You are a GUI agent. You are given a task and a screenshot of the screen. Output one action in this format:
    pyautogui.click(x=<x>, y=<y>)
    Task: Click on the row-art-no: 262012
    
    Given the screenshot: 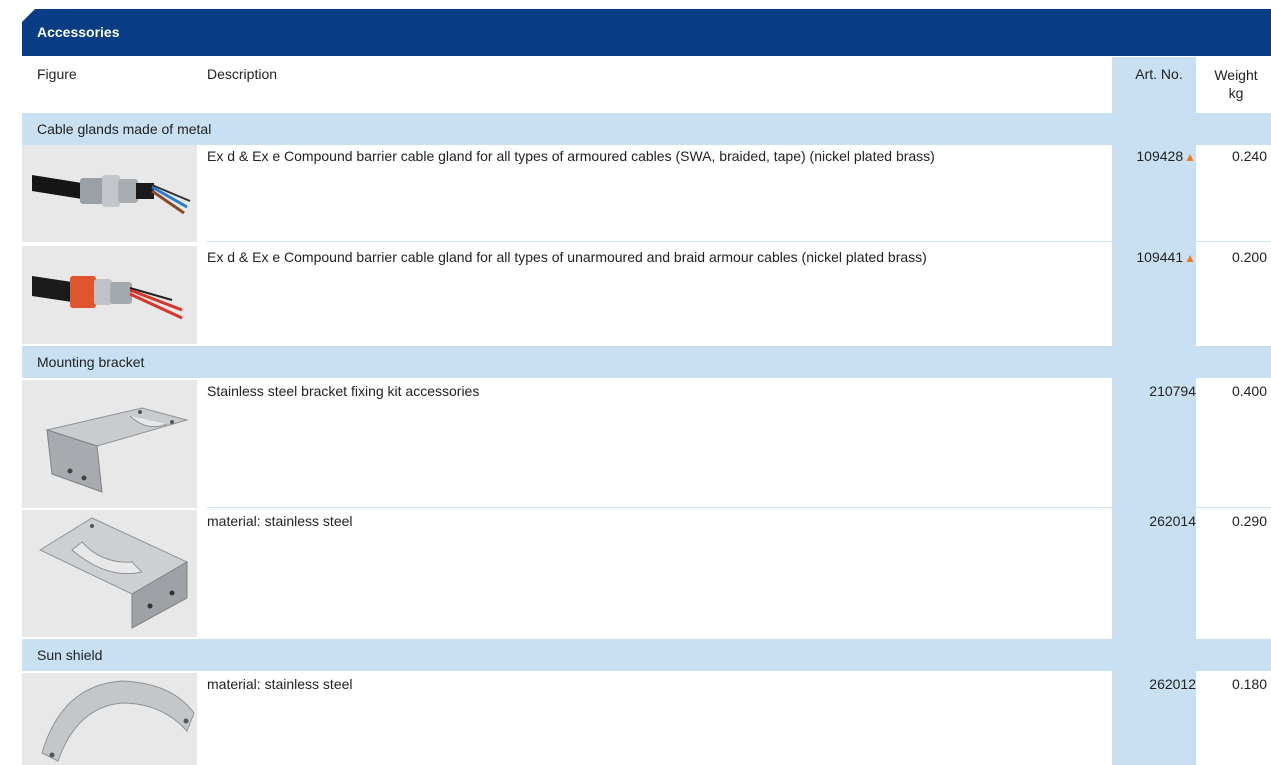 What is the action you would take?
    pyautogui.click(x=1172, y=684)
    